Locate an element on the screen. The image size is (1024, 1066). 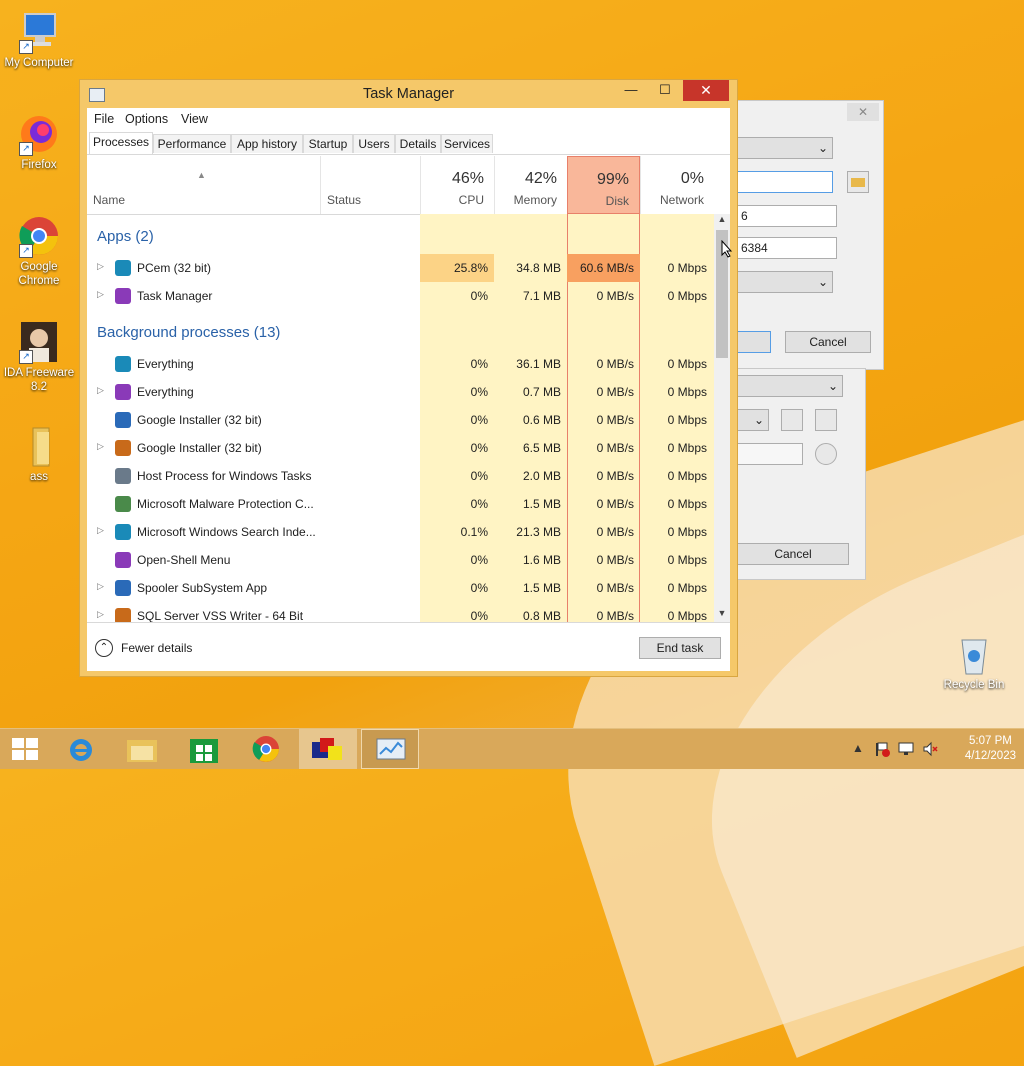
desktop-icon-ida: ↗ IDA Freeware 8.2 is located at coordinates (39, 357).